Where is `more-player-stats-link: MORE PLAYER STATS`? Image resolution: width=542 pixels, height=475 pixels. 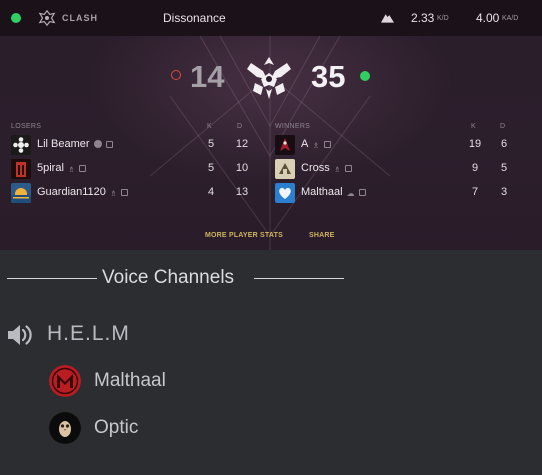
more-player-stats-link: MORE PLAYER STATS is located at coordinates (244, 235).